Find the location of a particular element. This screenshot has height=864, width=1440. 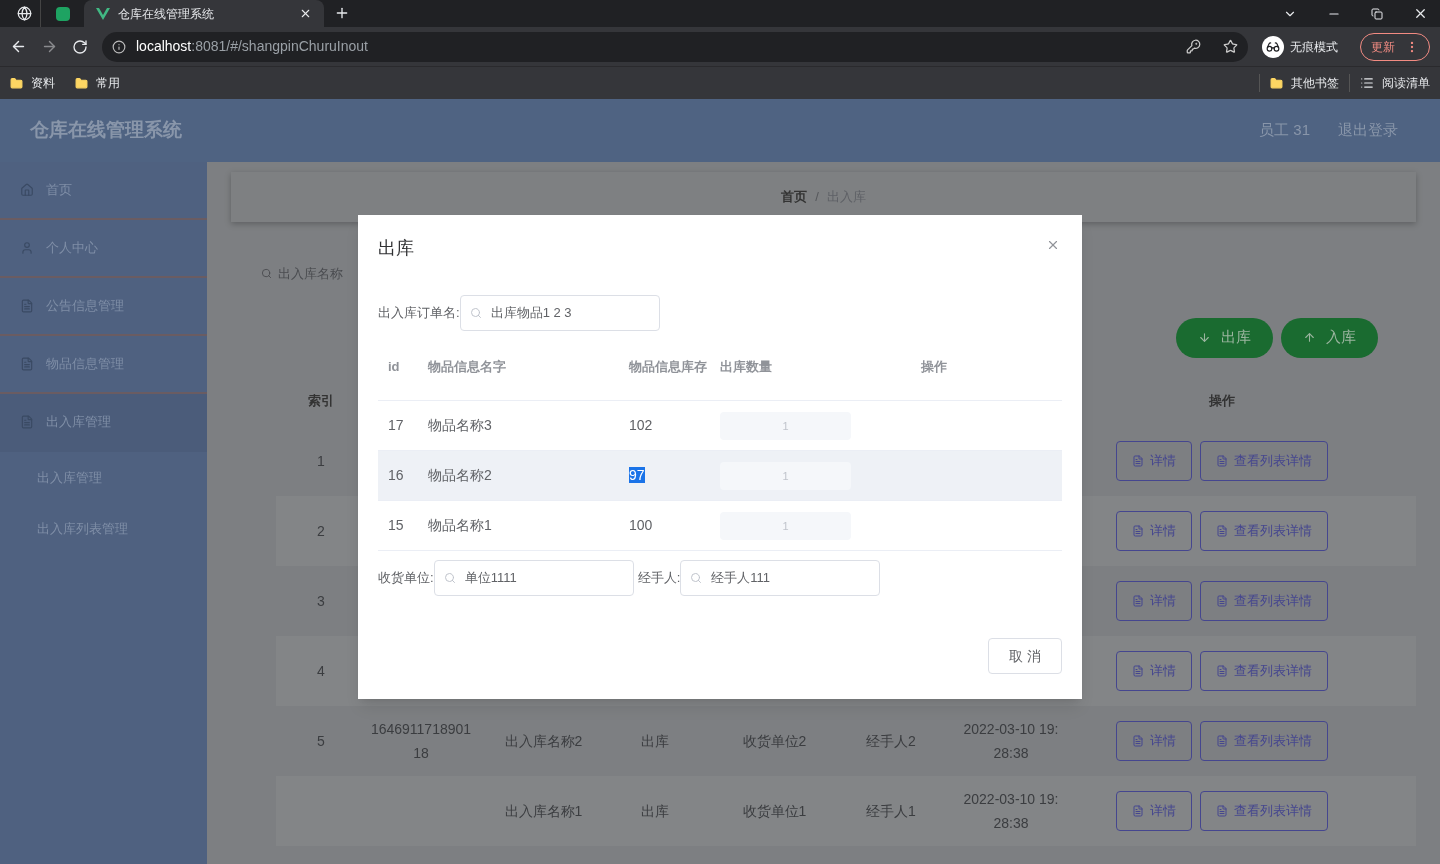

text-field: 出库物品1 2 3 is located at coordinates (559, 313).